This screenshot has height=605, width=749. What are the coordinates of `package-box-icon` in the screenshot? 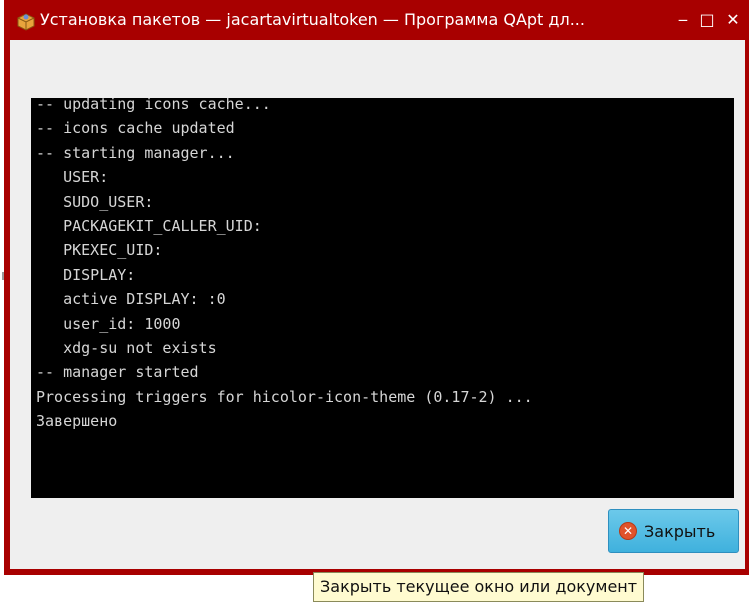 It's located at (26, 22).